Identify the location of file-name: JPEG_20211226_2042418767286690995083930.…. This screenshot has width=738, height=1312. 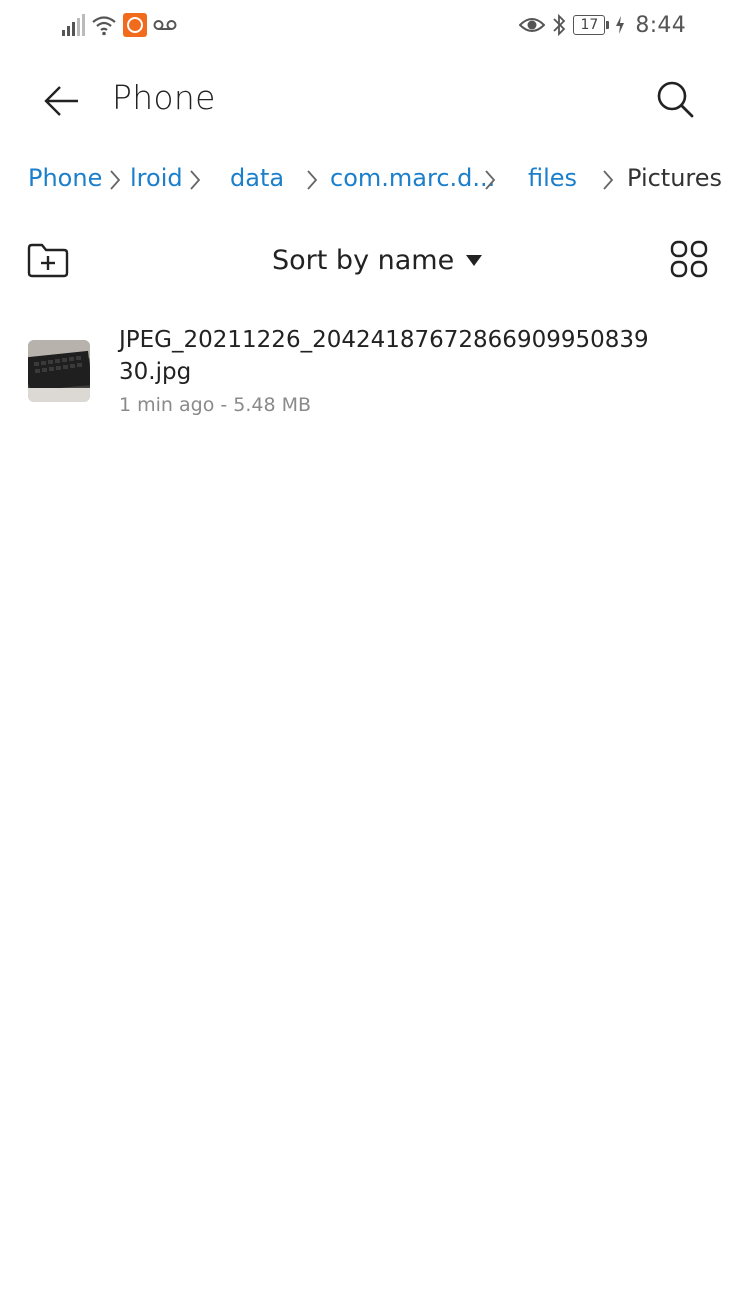
(384, 356).